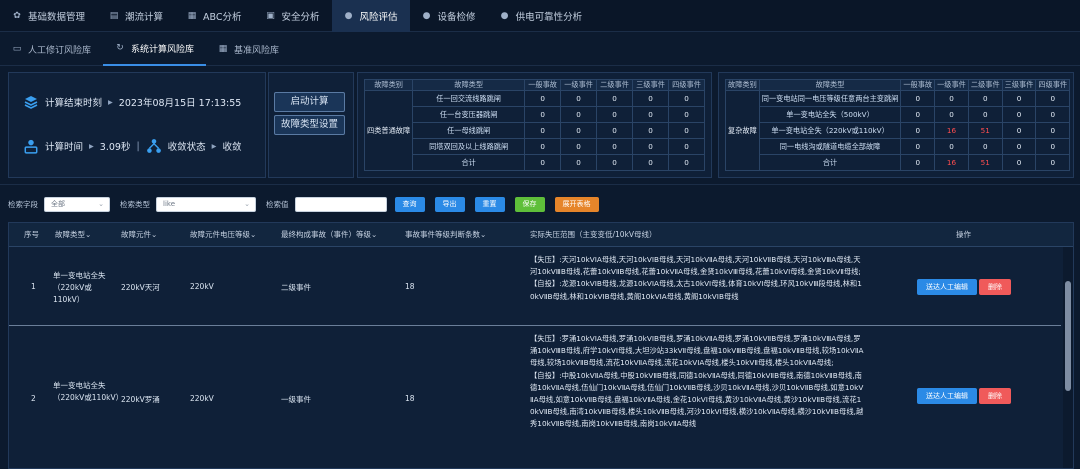 The height and width of the screenshot is (469, 1080). Describe the element at coordinates (60, 50) in the screenshot. I see `tab-label: 人工修订风险库` at that location.